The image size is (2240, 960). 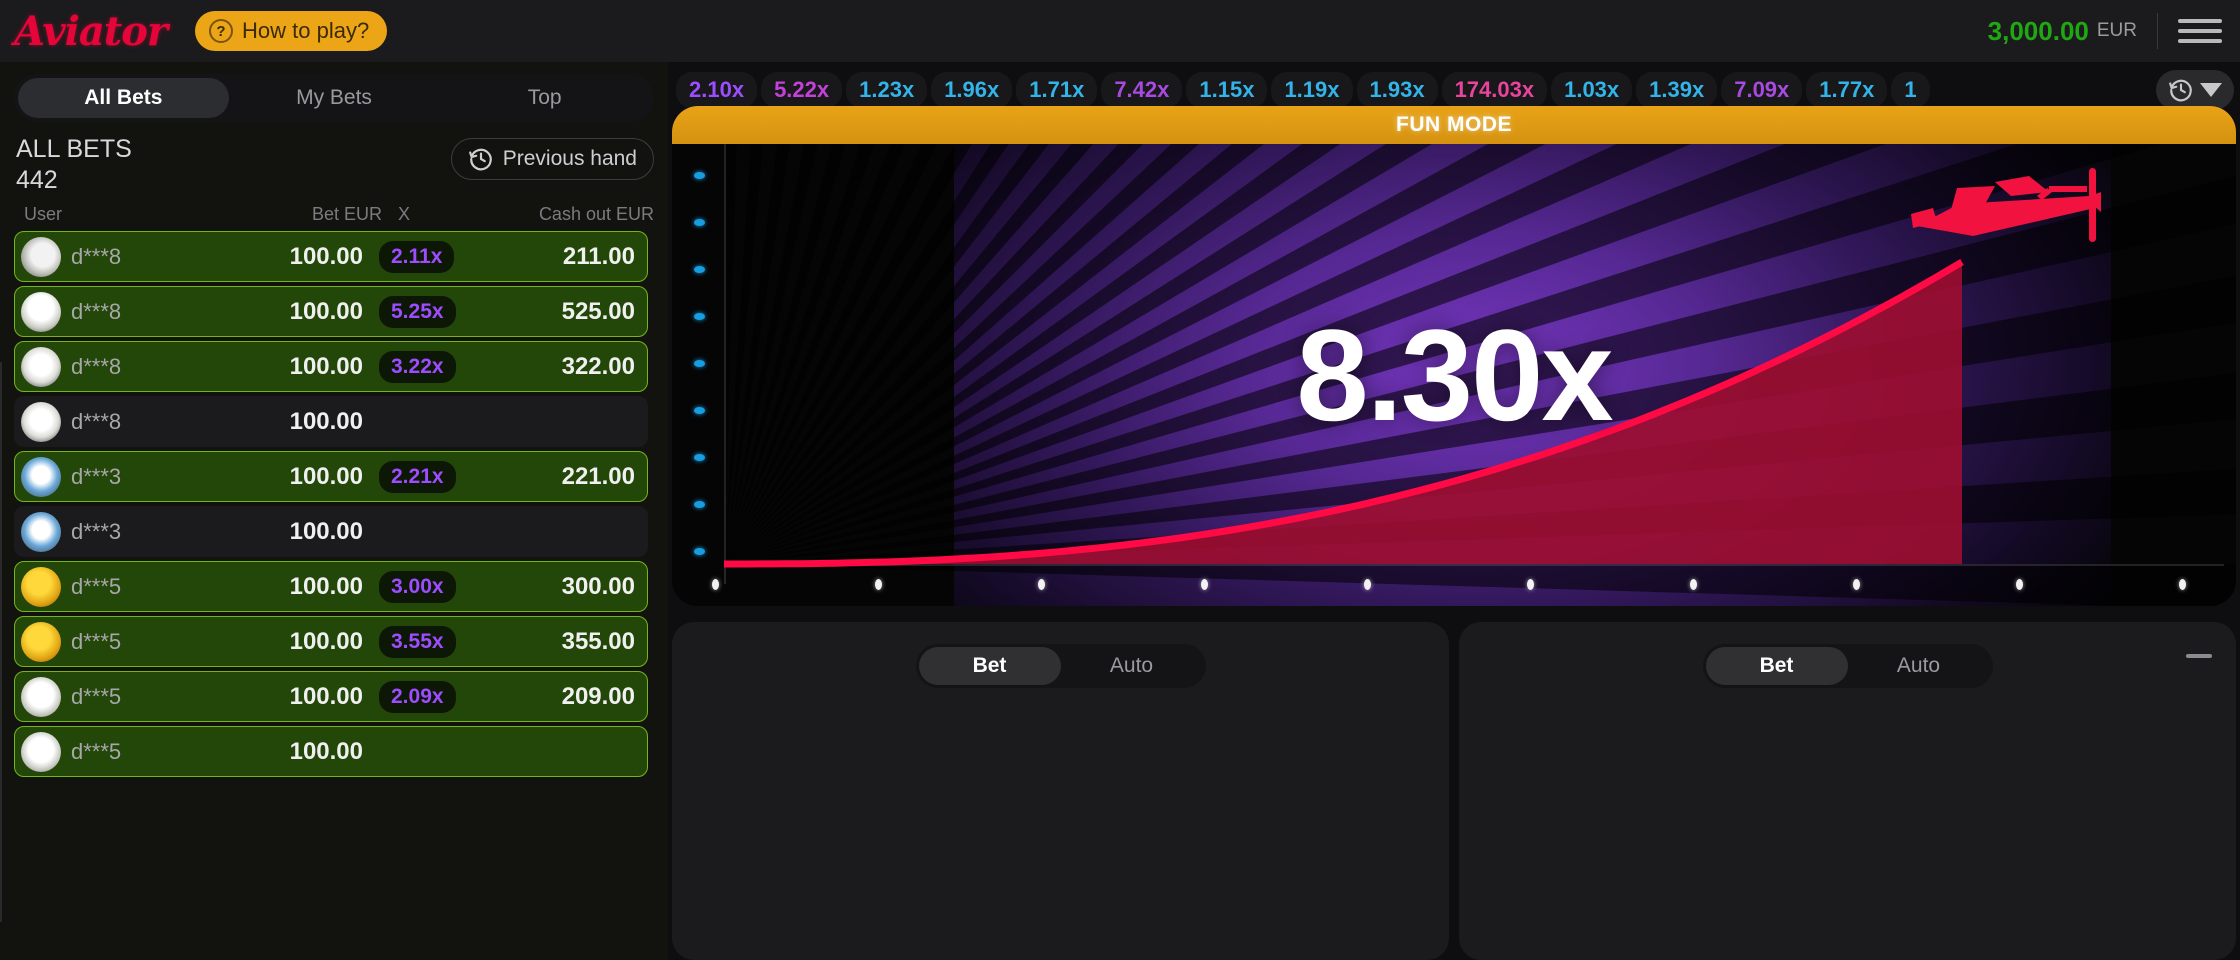 What do you see at coordinates (1454, 125) in the screenshot?
I see `fun-mode-banner: FUN MODE` at bounding box center [1454, 125].